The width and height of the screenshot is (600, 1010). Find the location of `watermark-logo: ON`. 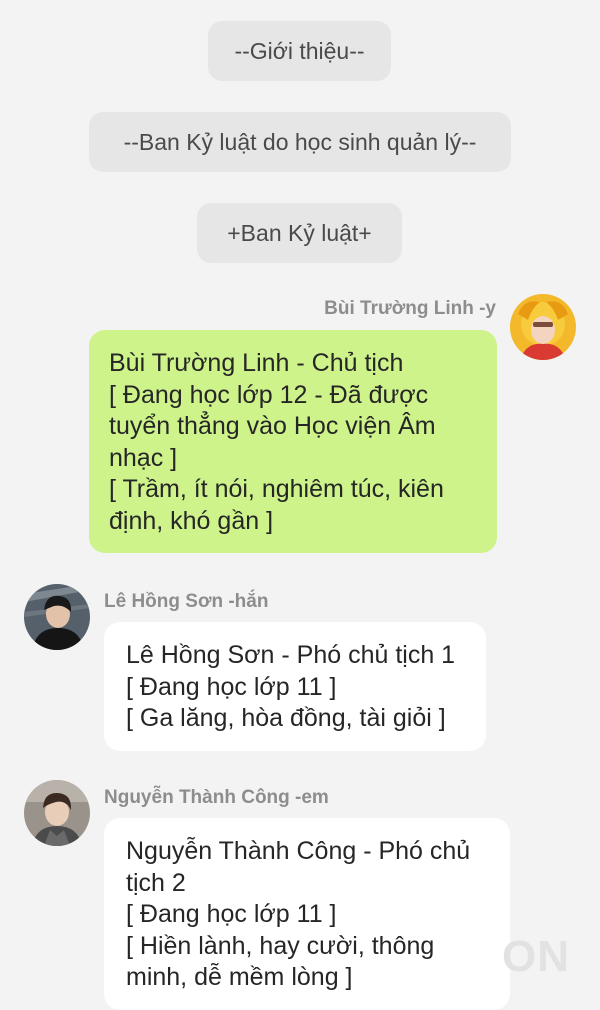

watermark-logo: ON is located at coordinates (536, 956).